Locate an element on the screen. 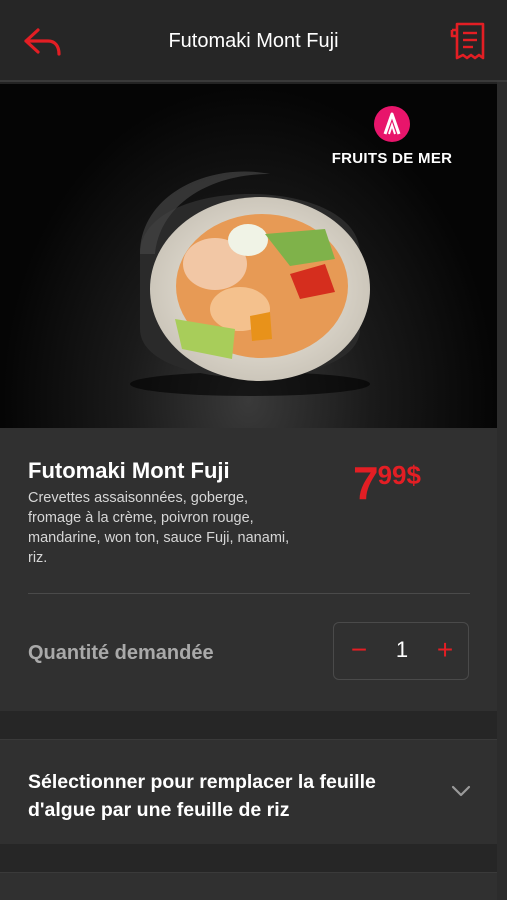 The height and width of the screenshot is (900, 507). page-title: Futomaki Mont Fuji is located at coordinates (253, 41).